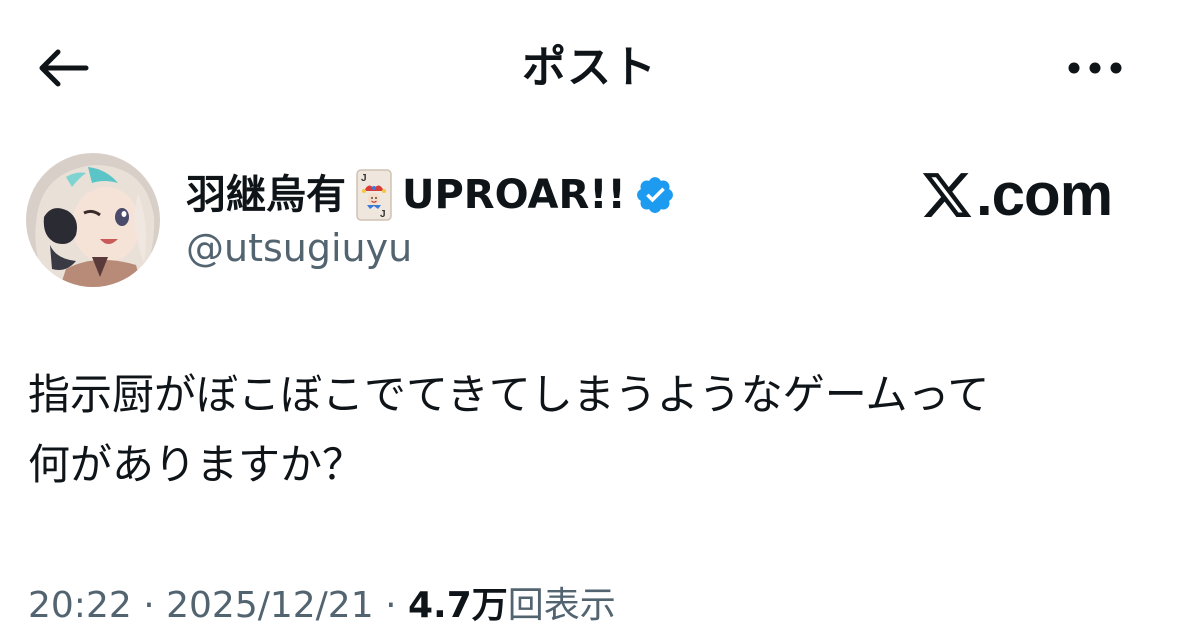  I want to click on post-date: 2025/12/21, so click(270, 605).